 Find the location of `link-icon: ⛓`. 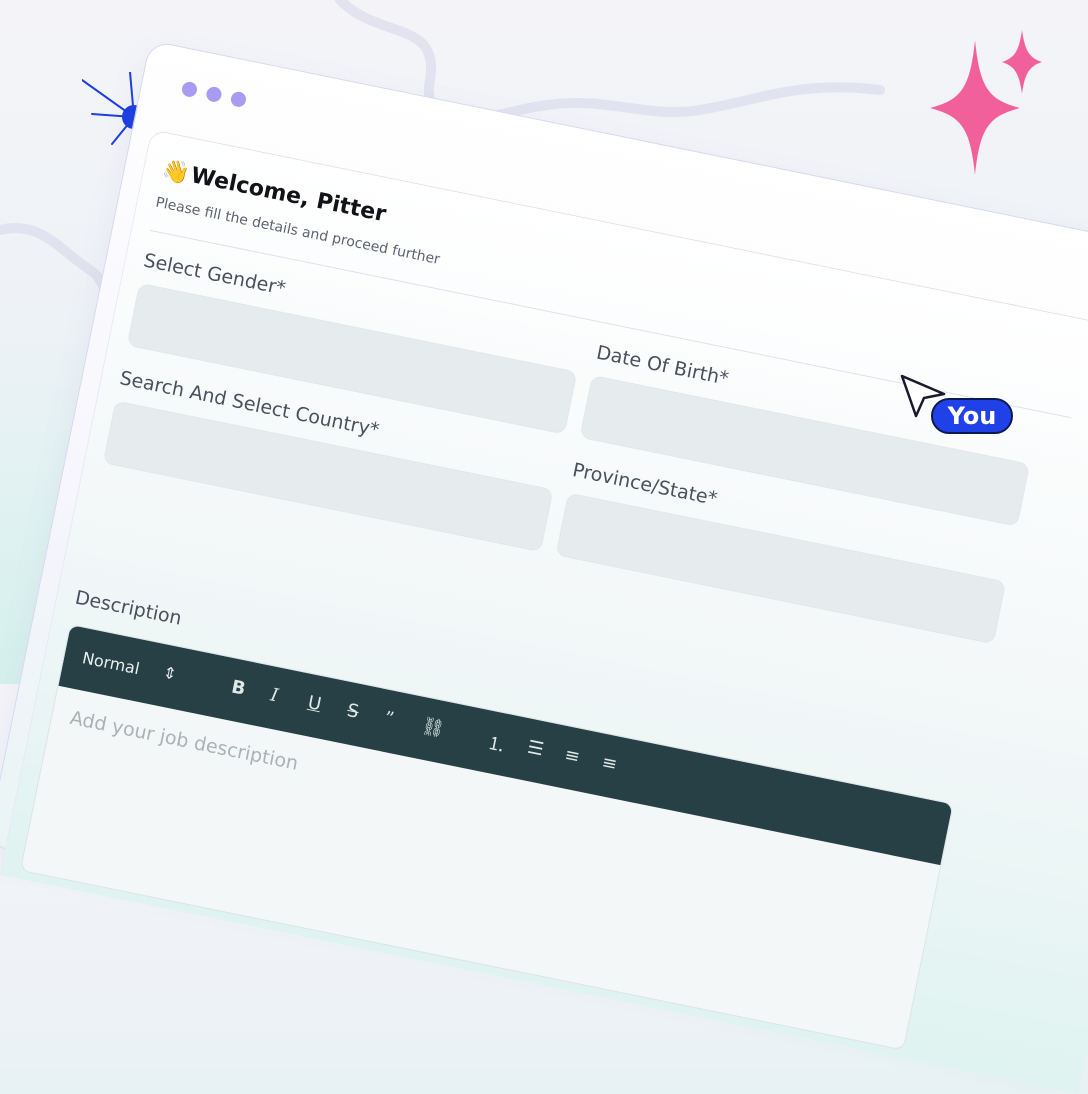

link-icon: ⛓ is located at coordinates (433, 727).